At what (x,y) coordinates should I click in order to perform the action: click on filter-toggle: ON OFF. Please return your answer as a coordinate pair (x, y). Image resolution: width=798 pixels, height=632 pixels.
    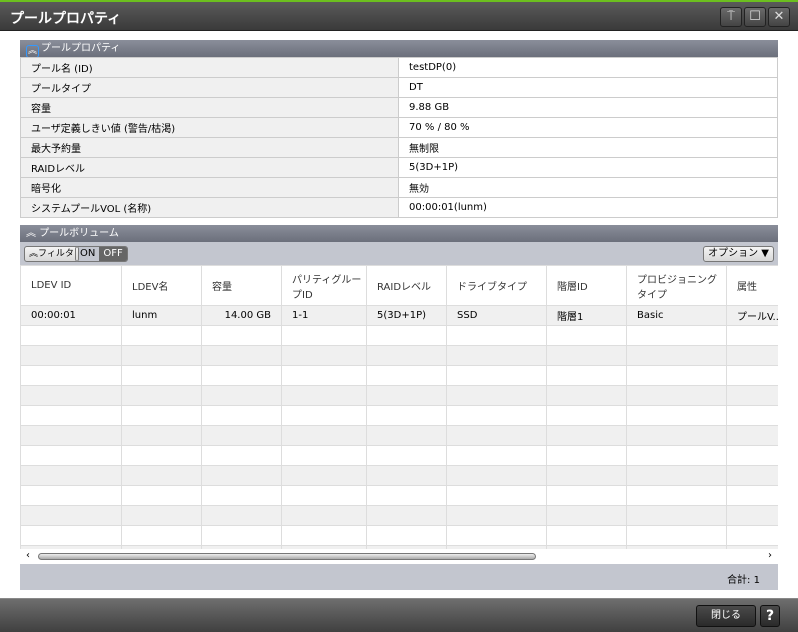
    Looking at the image, I should click on (101, 254).